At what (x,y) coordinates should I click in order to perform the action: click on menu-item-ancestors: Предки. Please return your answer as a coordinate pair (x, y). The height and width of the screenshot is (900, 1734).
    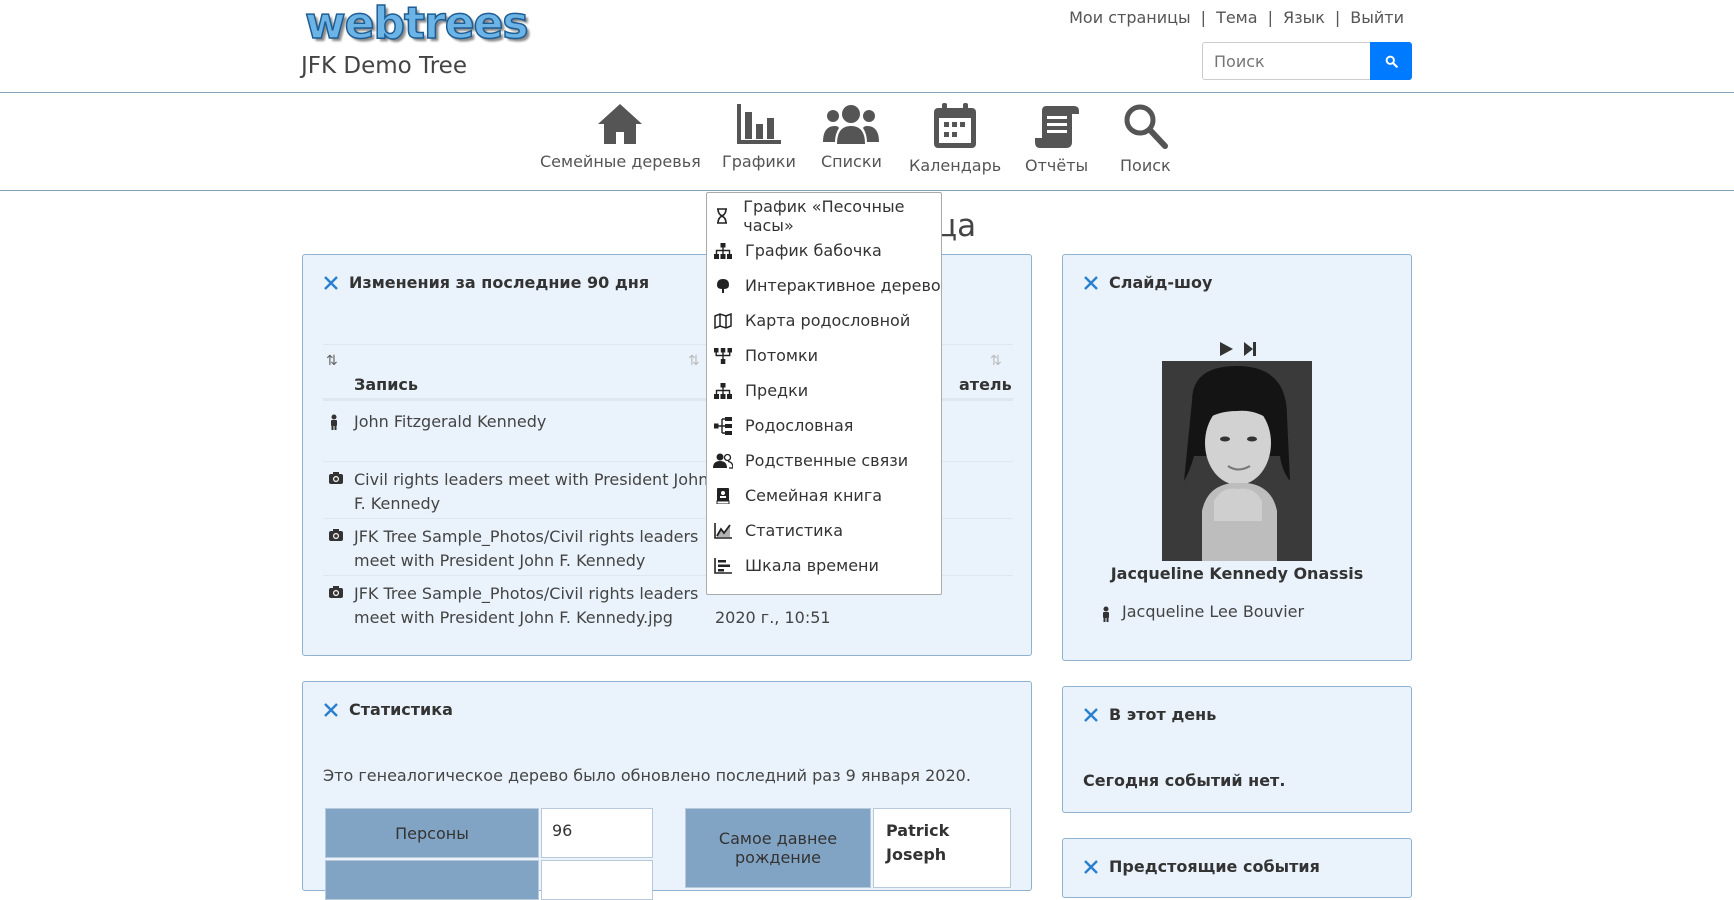
    Looking at the image, I should click on (824, 390).